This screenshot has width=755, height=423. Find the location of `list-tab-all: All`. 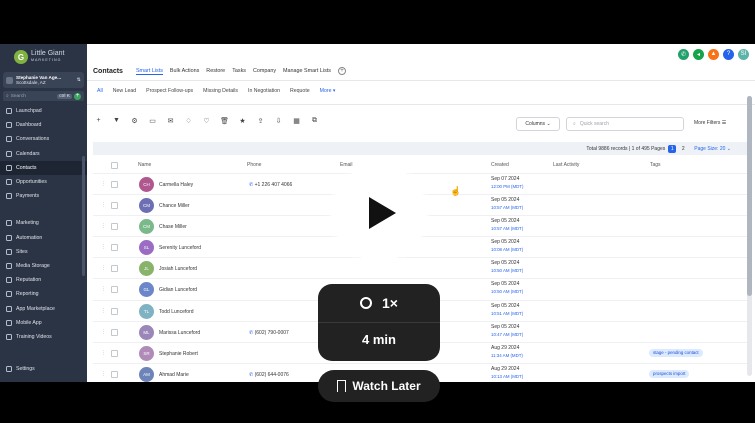

list-tab-all: All is located at coordinates (100, 91).